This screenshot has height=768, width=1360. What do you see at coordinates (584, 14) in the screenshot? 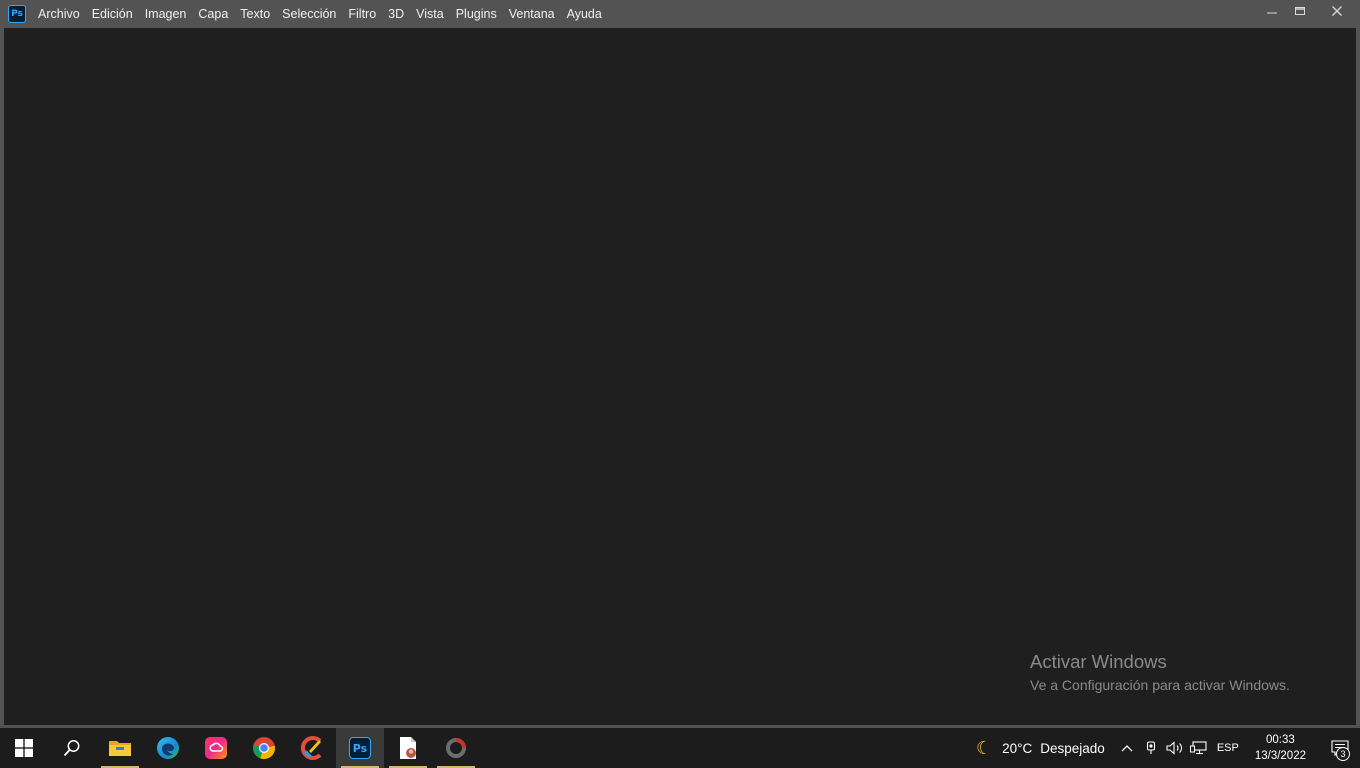
I see `menu-ayuda: Ayuda` at bounding box center [584, 14].